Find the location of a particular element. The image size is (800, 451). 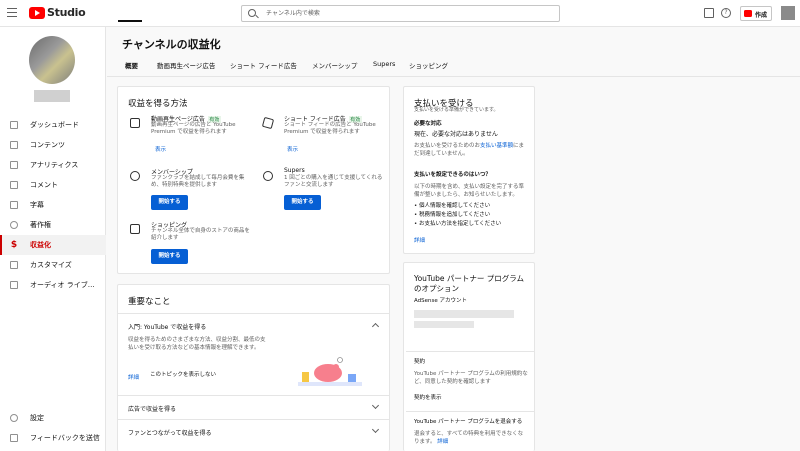

search-input is located at coordinates (406, 13).